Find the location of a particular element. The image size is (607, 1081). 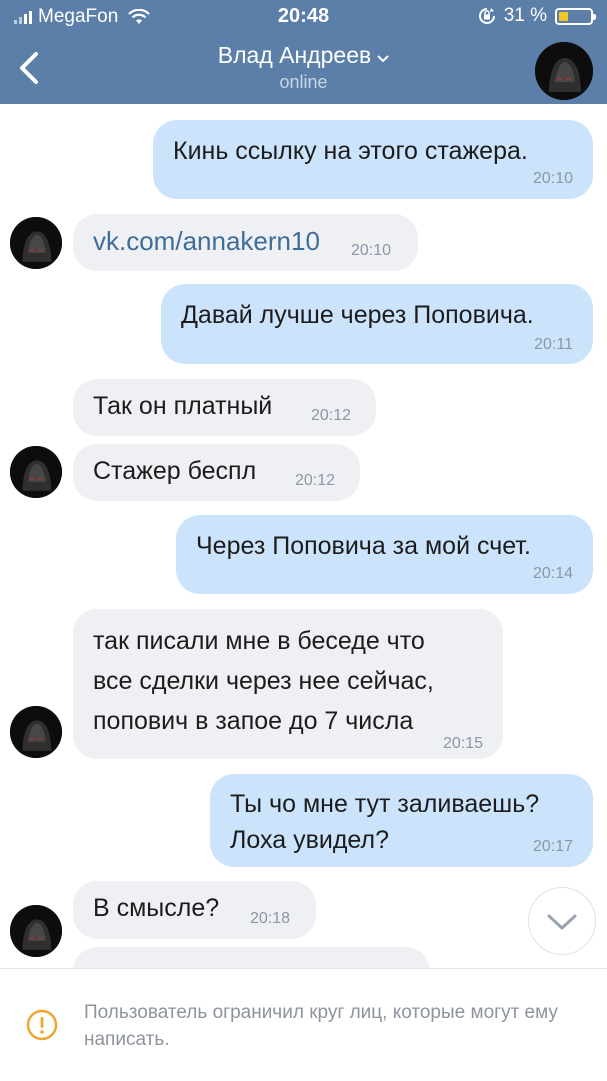

battery-percent: 31 % is located at coordinates (525, 15).